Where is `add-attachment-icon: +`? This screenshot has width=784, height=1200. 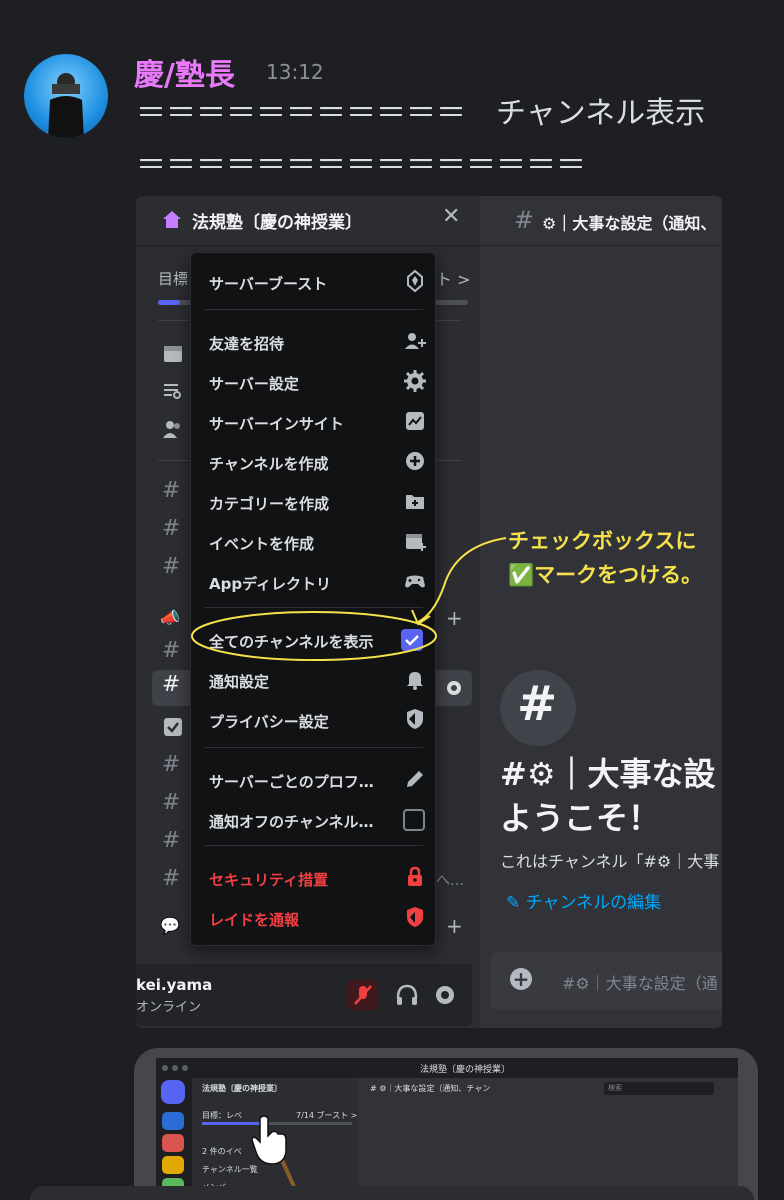
add-attachment-icon: + is located at coordinates (521, 979).